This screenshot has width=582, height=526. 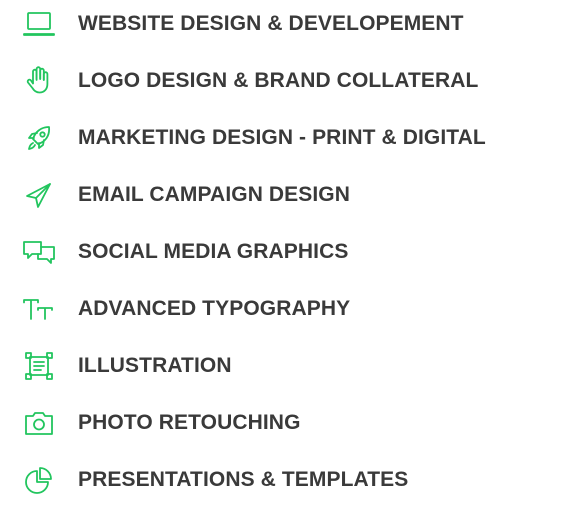 I want to click on chat-bubbles-icon, so click(x=39, y=252).